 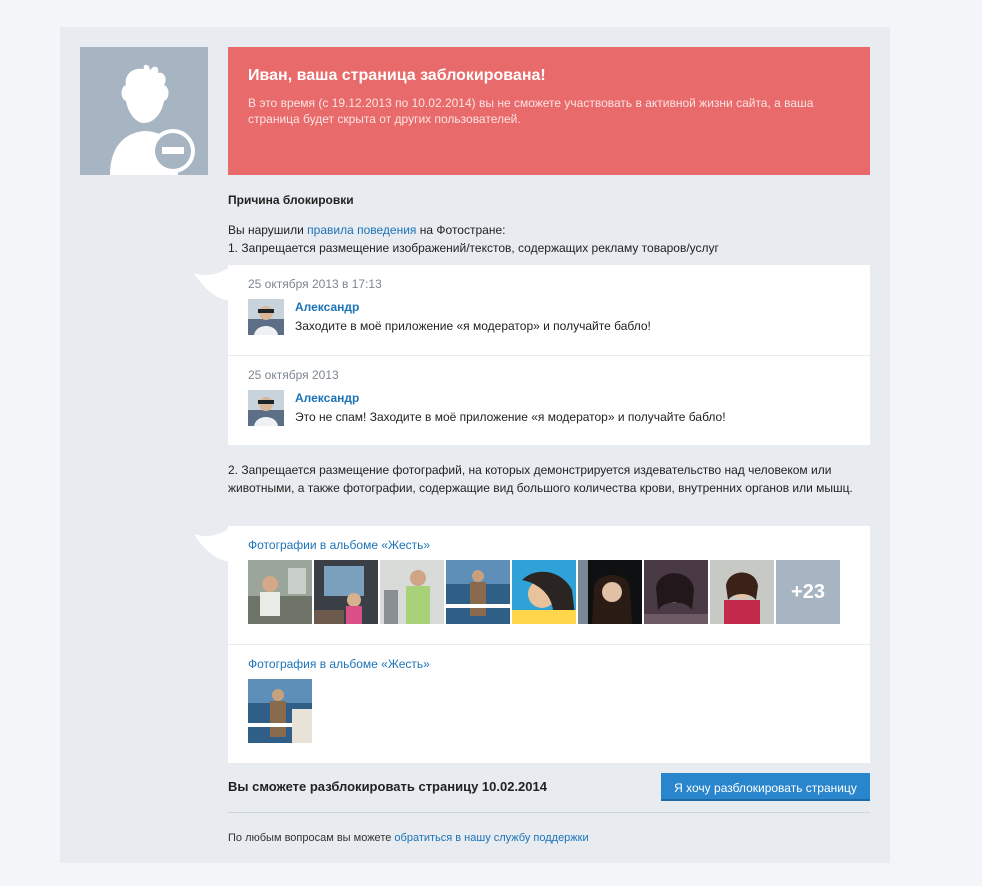 I want to click on album-link: Фотография в альбоме «Жесть», so click(x=339, y=664).